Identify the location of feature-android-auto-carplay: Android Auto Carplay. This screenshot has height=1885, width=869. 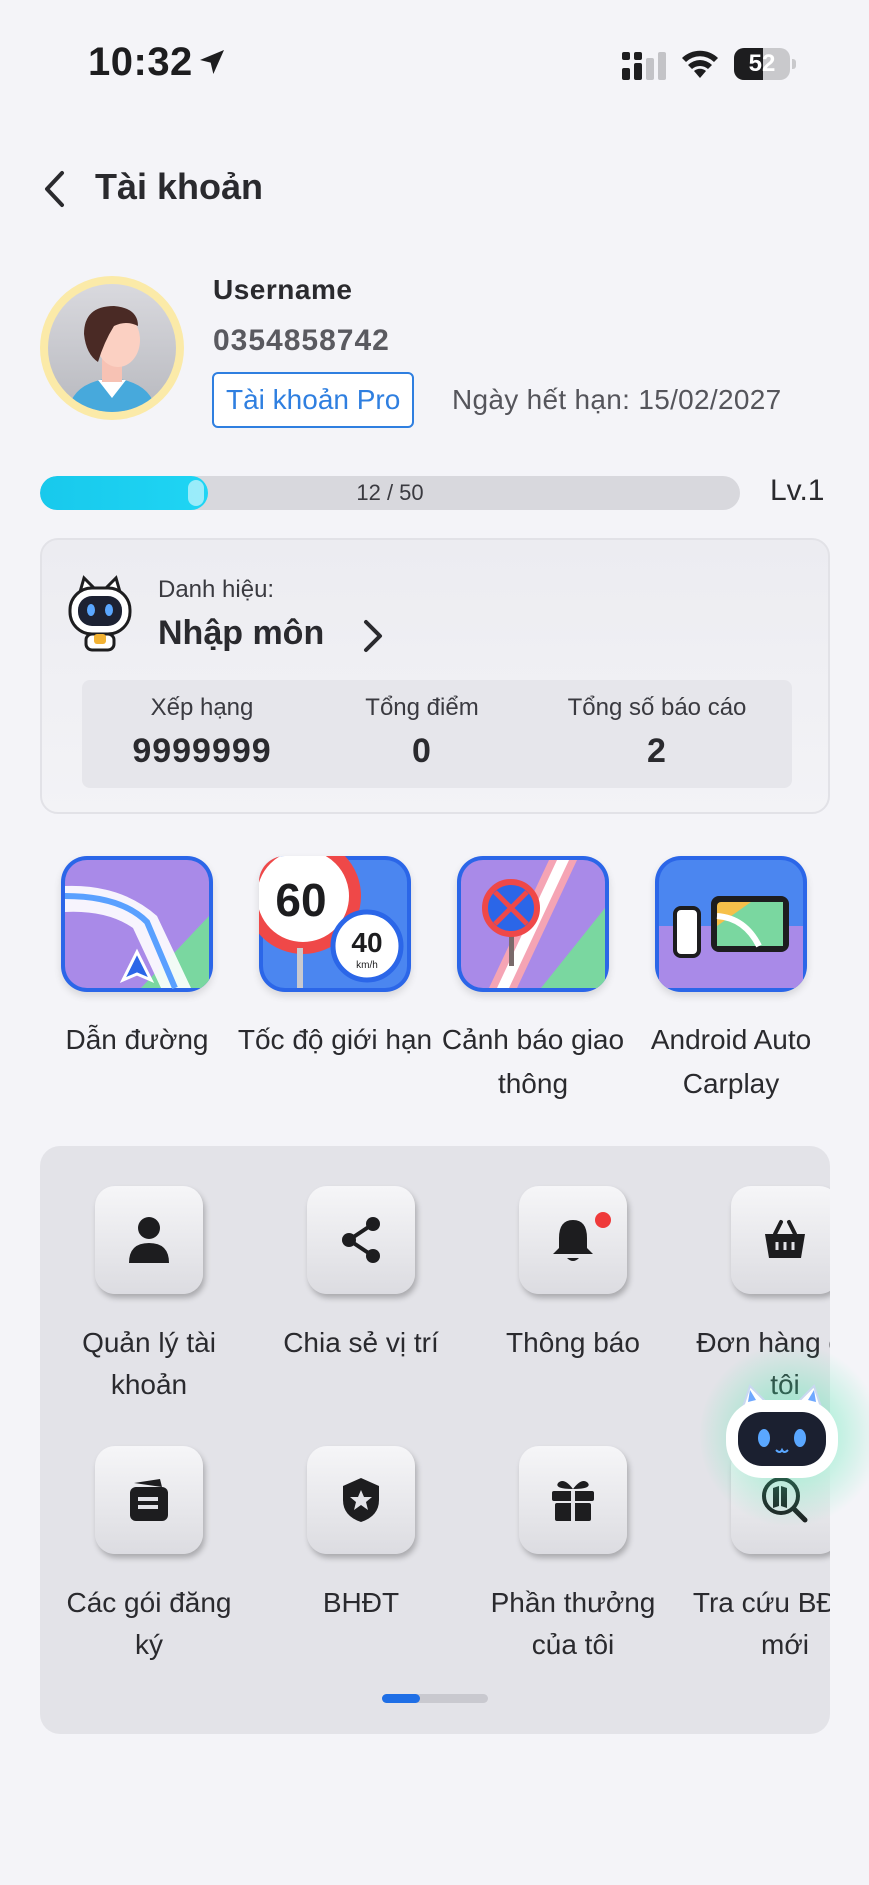
(731, 981).